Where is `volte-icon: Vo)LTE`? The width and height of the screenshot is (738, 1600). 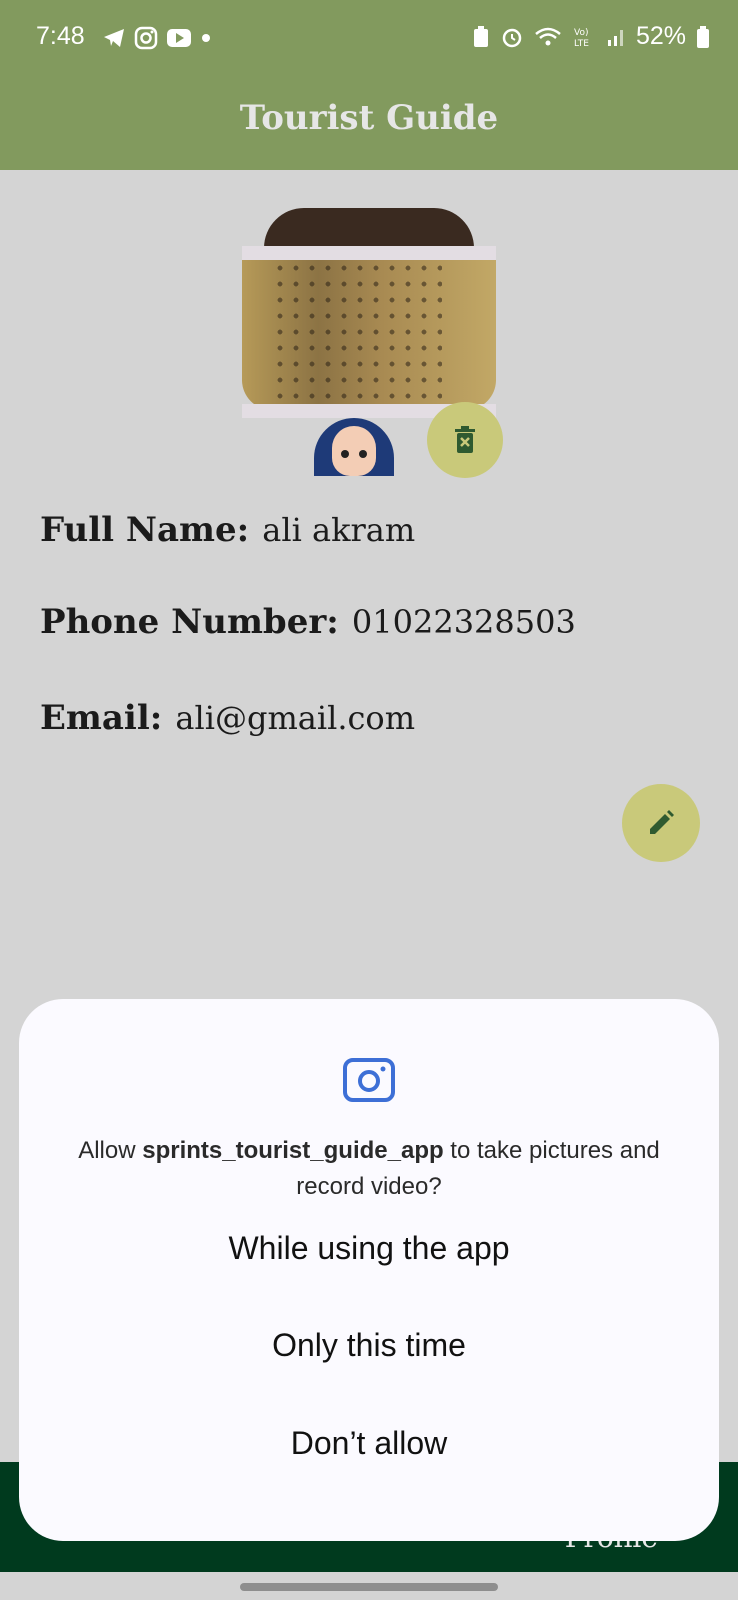
volte-icon: Vo)LTE is located at coordinates (581, 38).